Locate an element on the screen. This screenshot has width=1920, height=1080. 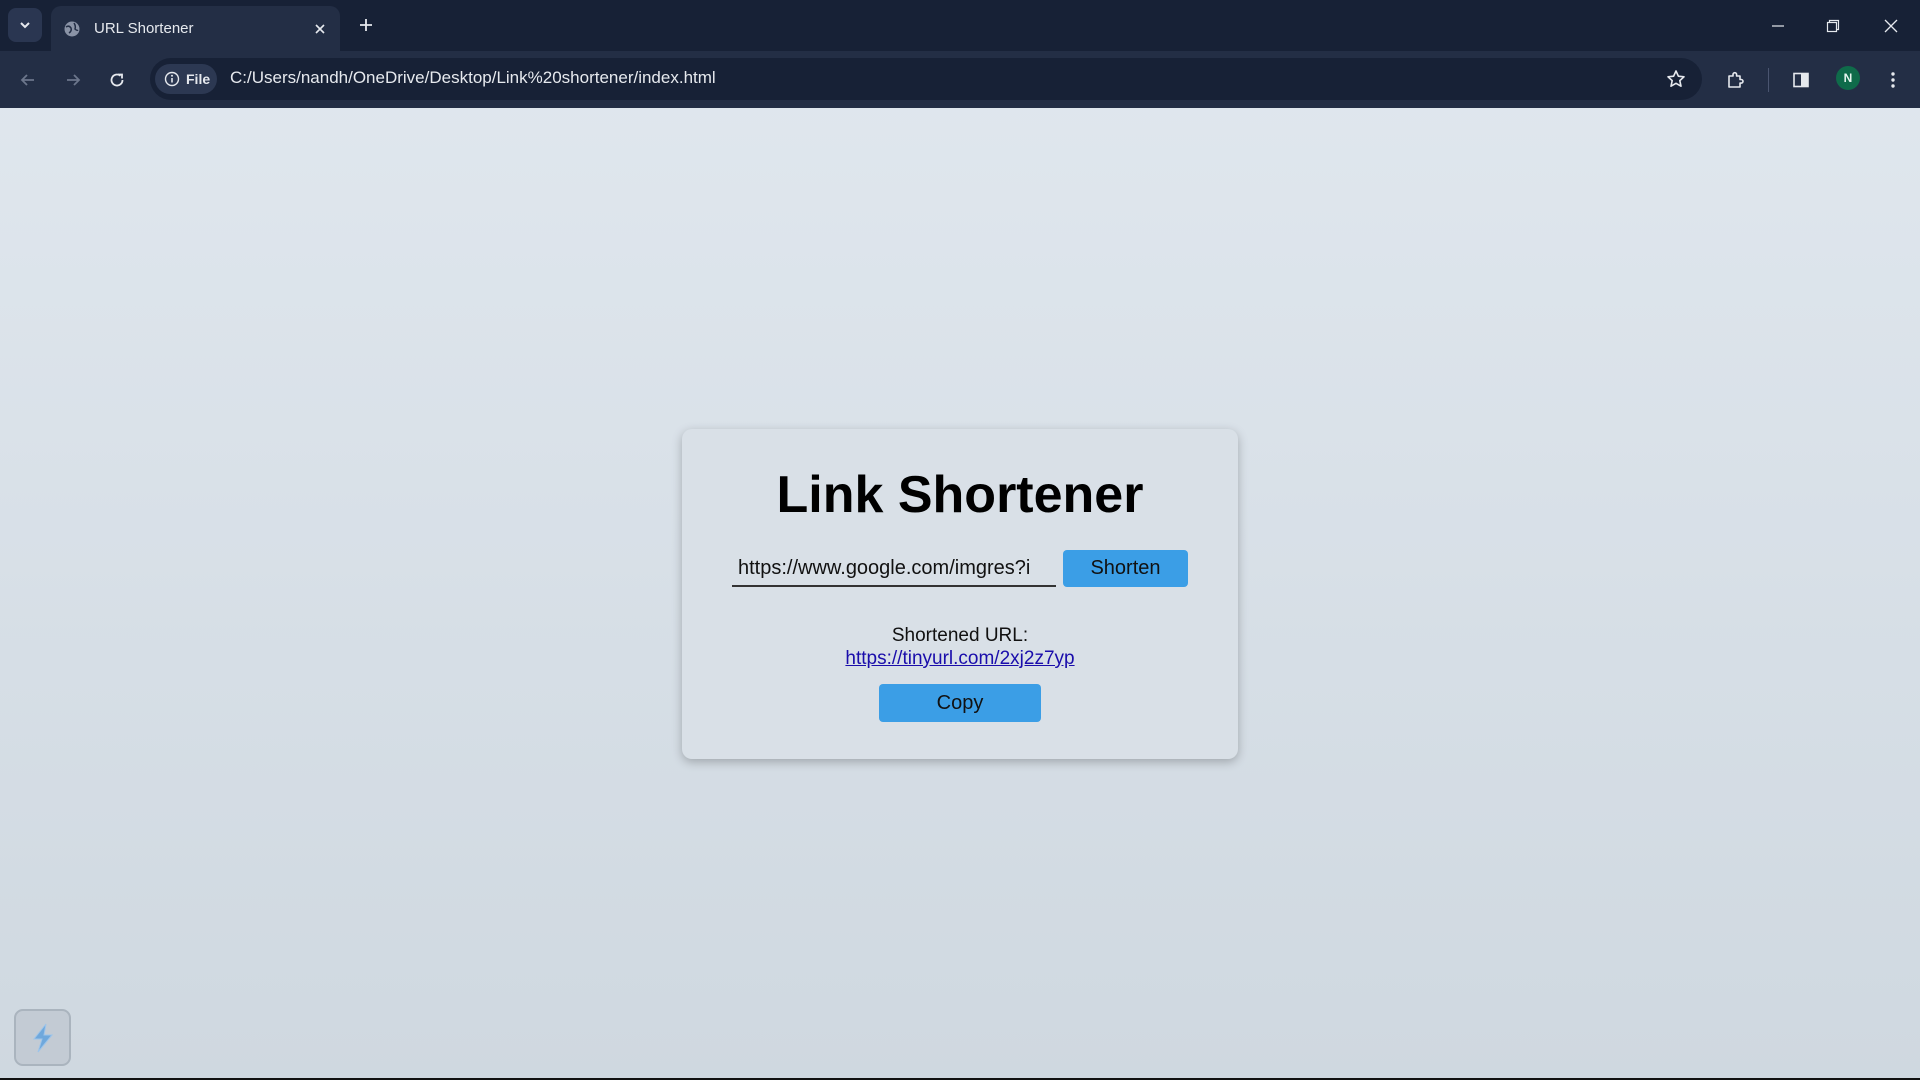
toolbar-divider is located at coordinates (1768, 80).